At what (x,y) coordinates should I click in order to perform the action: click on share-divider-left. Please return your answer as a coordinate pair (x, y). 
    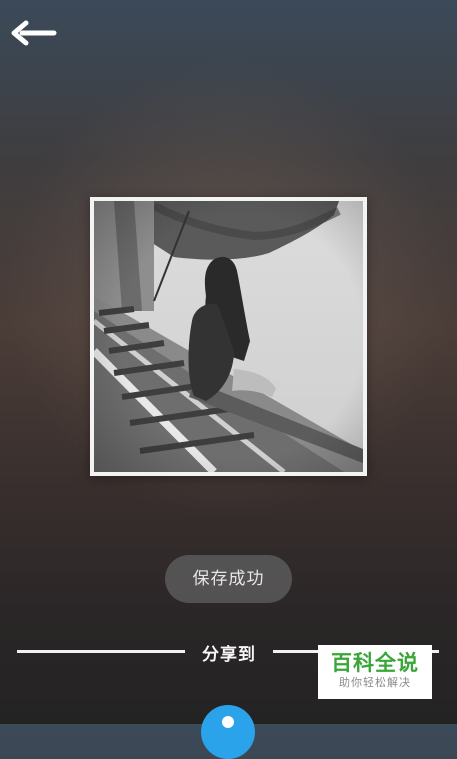
    Looking at the image, I should click on (101, 651).